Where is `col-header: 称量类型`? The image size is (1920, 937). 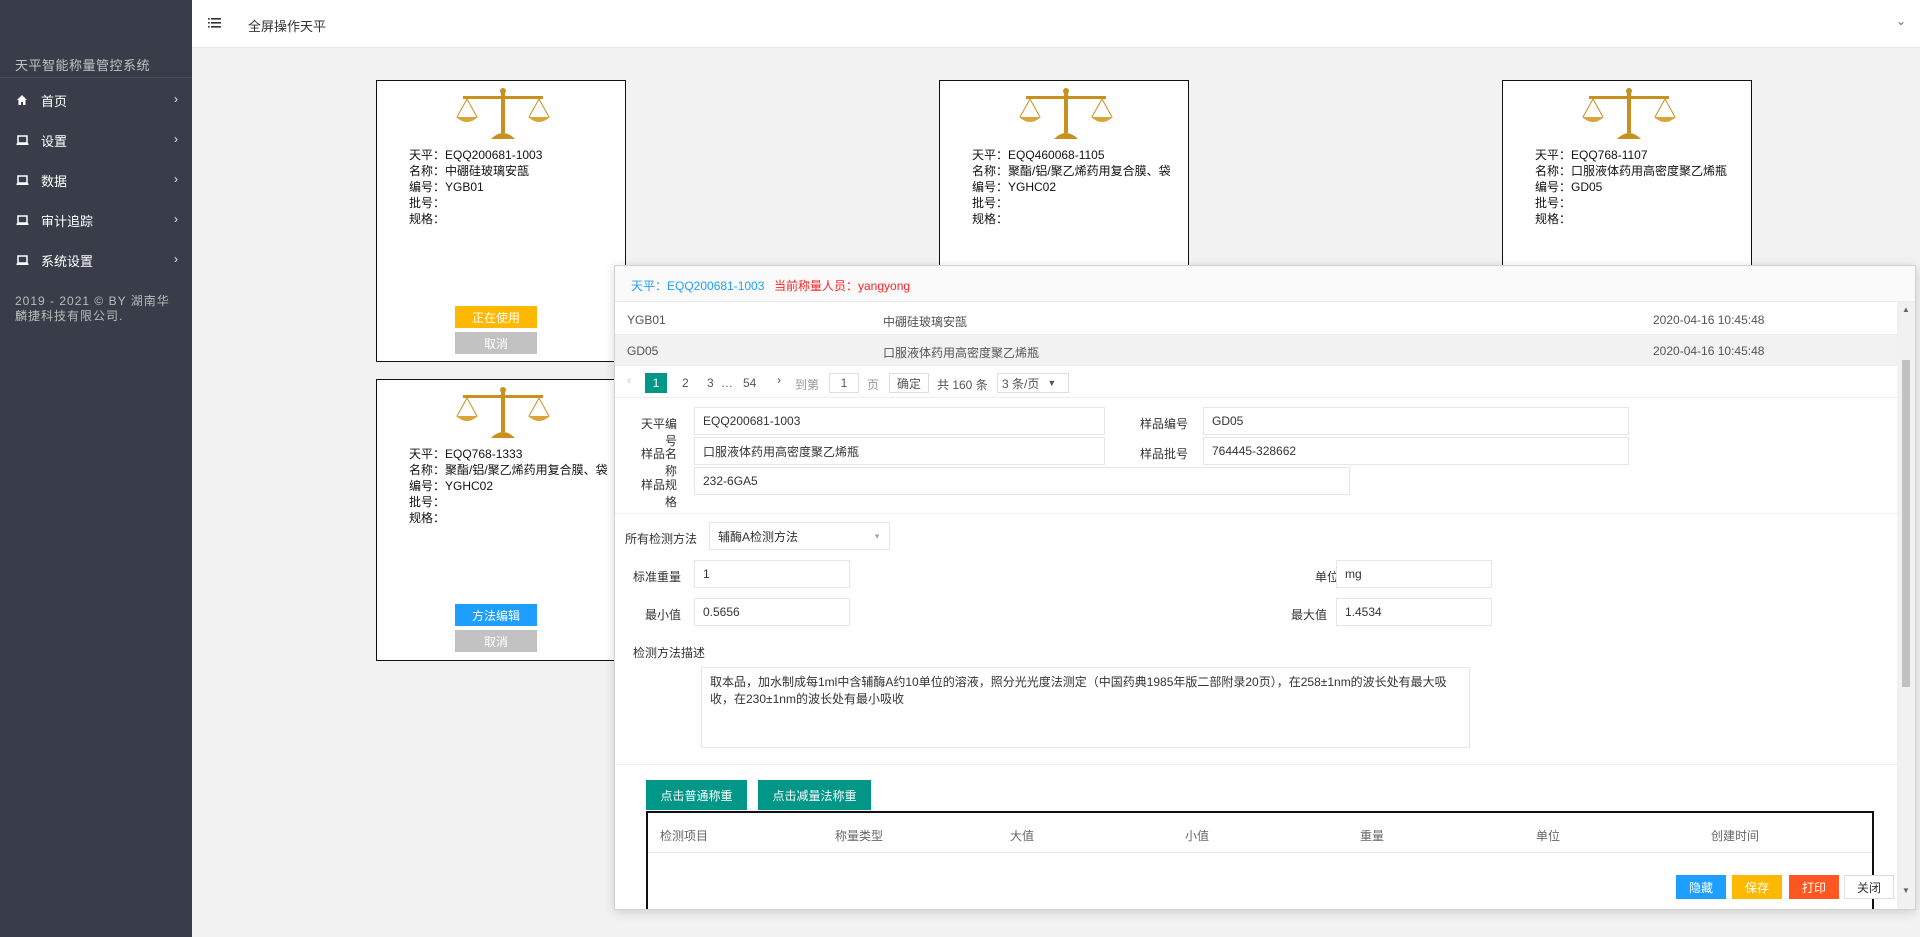
col-header: 称量类型 is located at coordinates (859, 836).